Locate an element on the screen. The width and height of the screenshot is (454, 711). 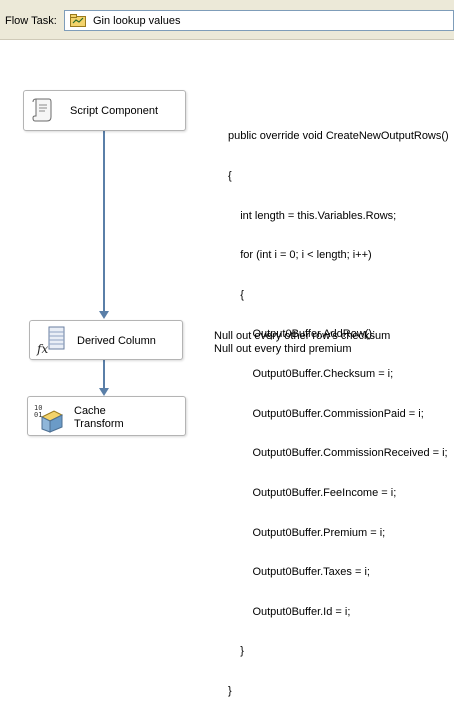
data-flow-task-icon is located at coordinates (78, 20).